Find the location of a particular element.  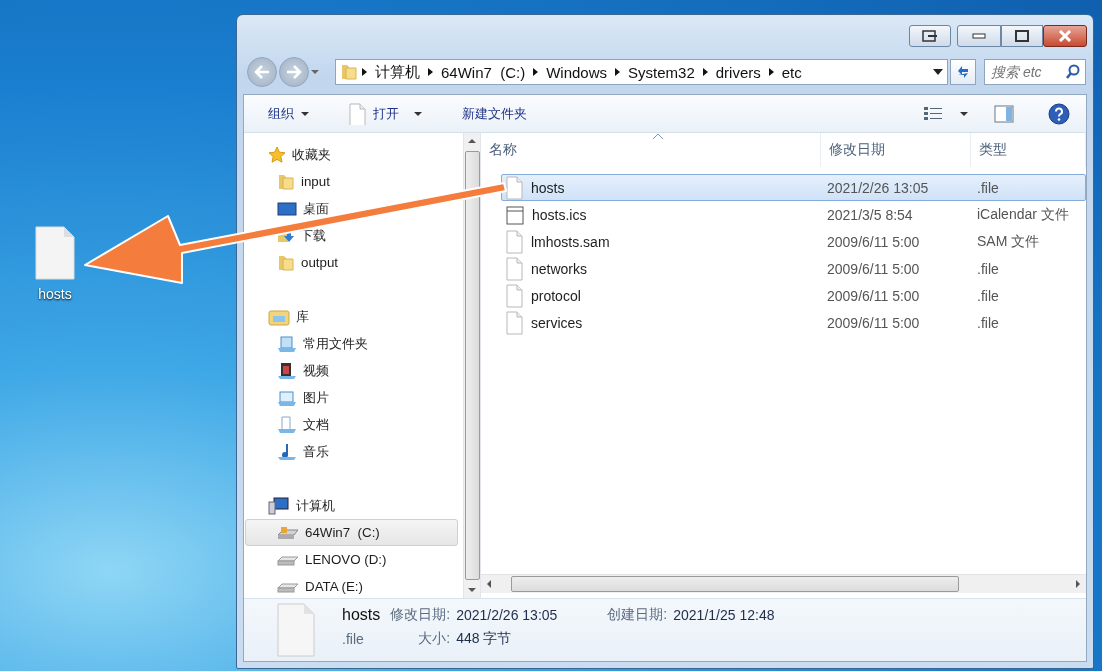

folder-stack-icon is located at coordinates (287, 343).